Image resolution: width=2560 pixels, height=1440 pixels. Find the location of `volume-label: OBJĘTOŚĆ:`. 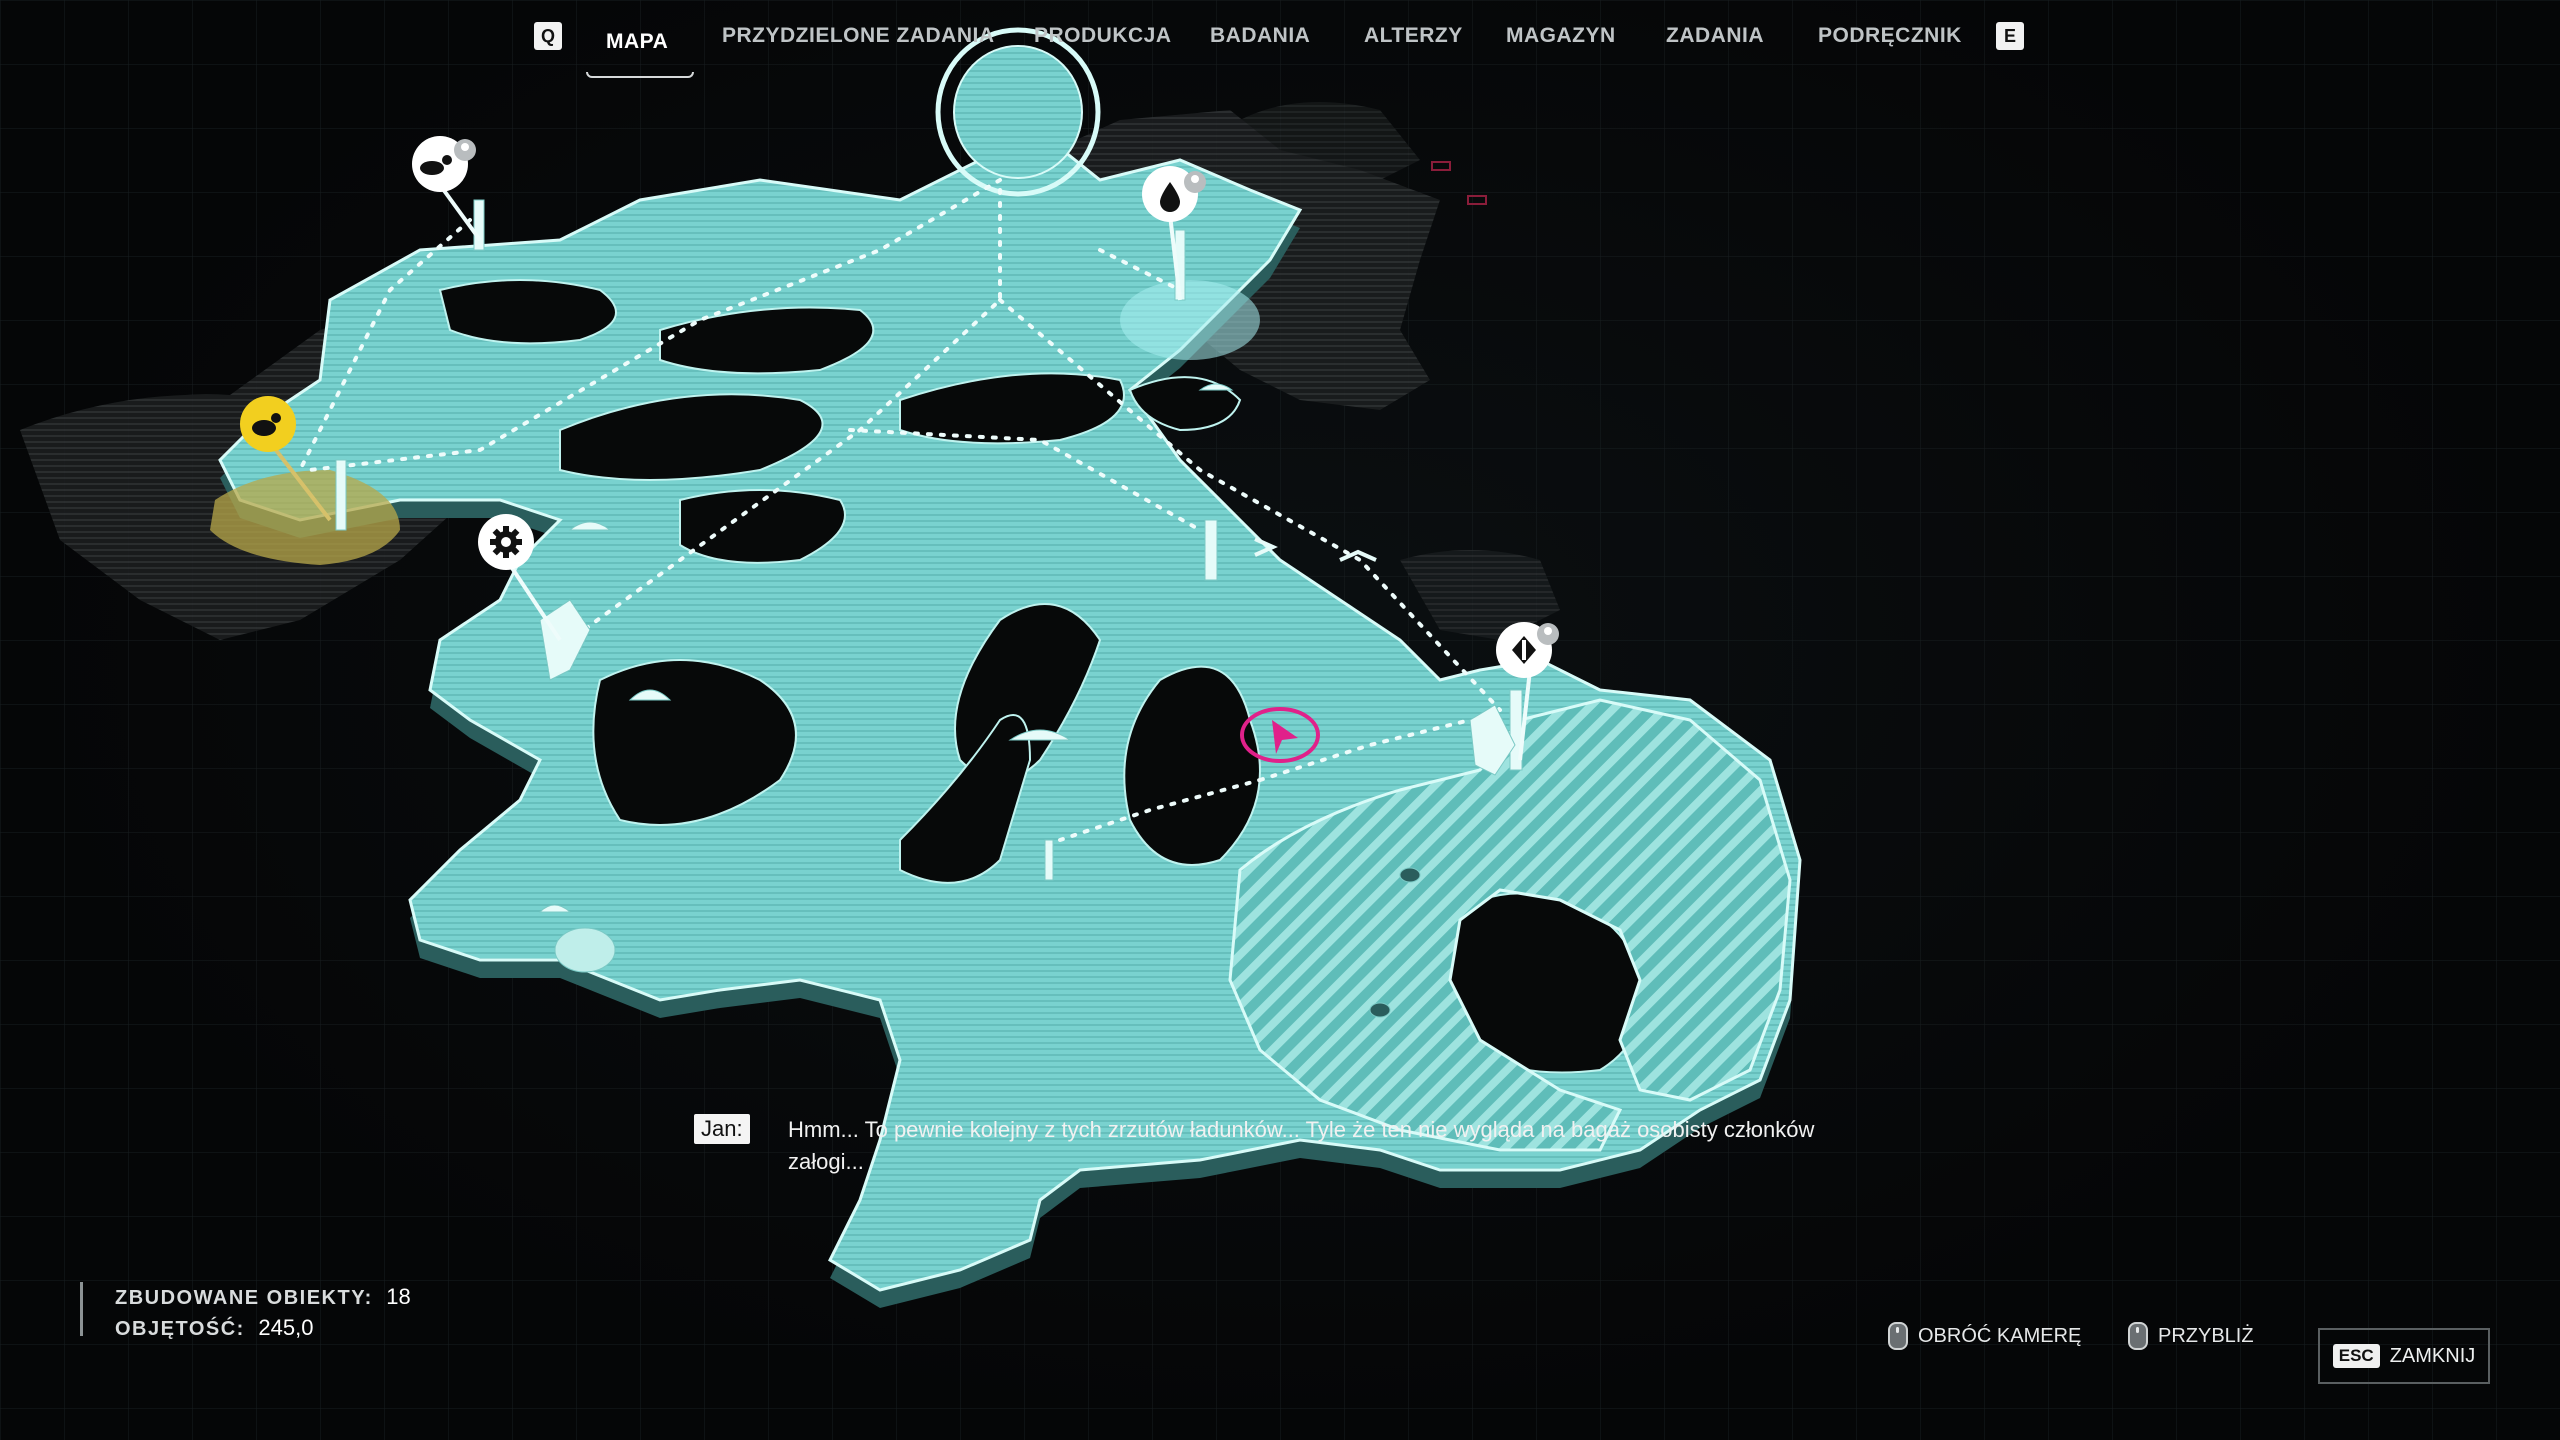

volume-label: OBJĘTOŚĆ: is located at coordinates (180, 1329).